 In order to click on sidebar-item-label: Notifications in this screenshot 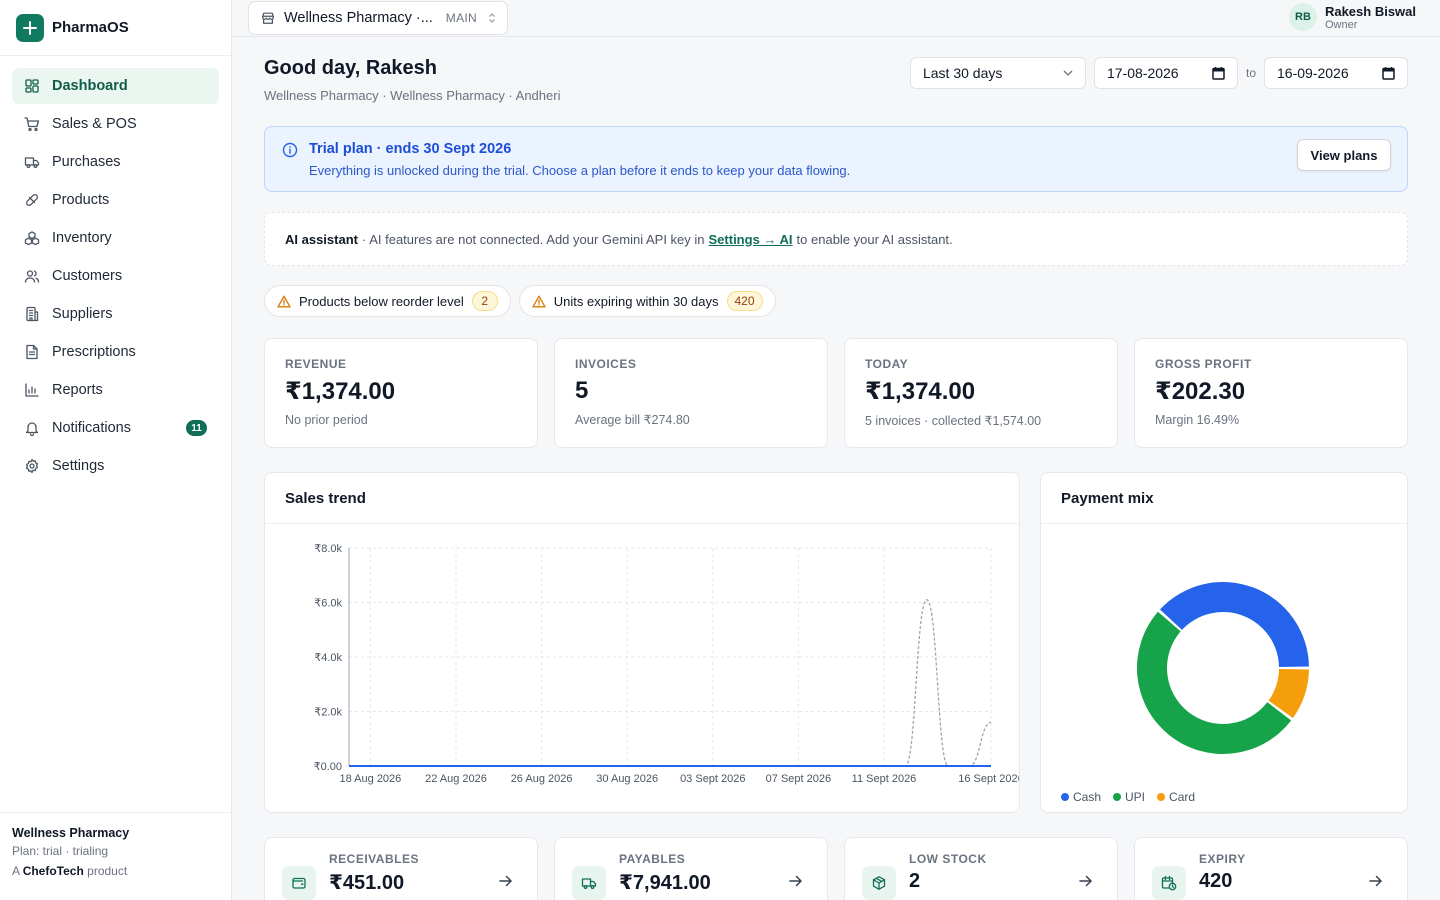, I will do `click(91, 428)`.